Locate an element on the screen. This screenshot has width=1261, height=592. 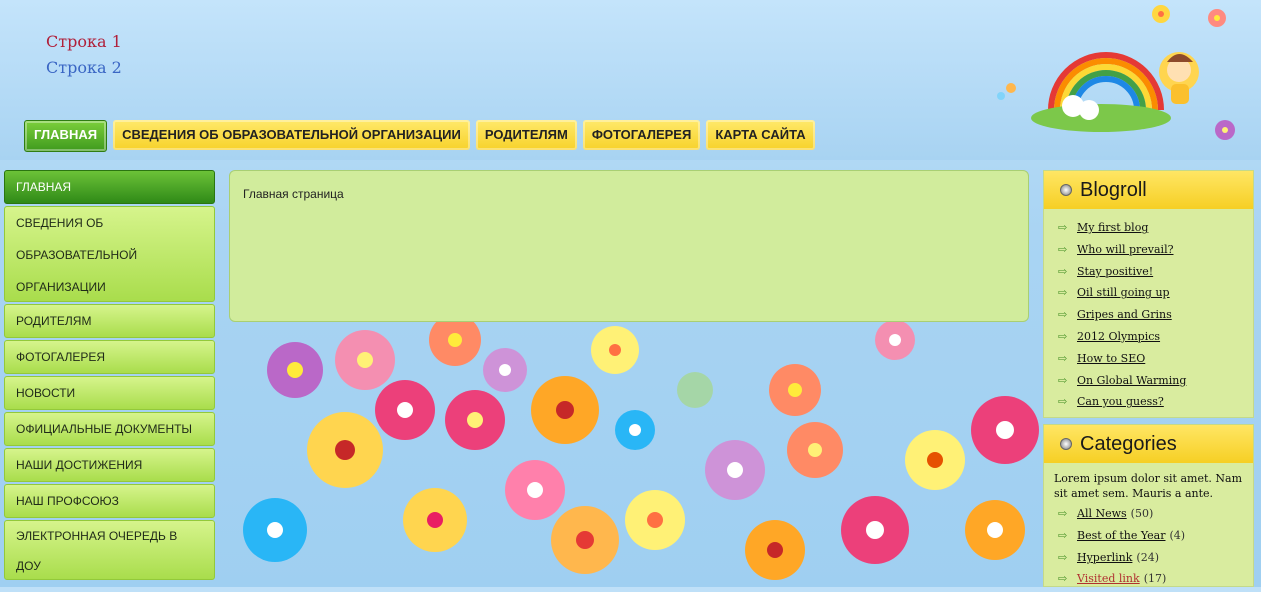
list-item: ⇨ 2012 Olympics is located at coordinates (1155, 337).